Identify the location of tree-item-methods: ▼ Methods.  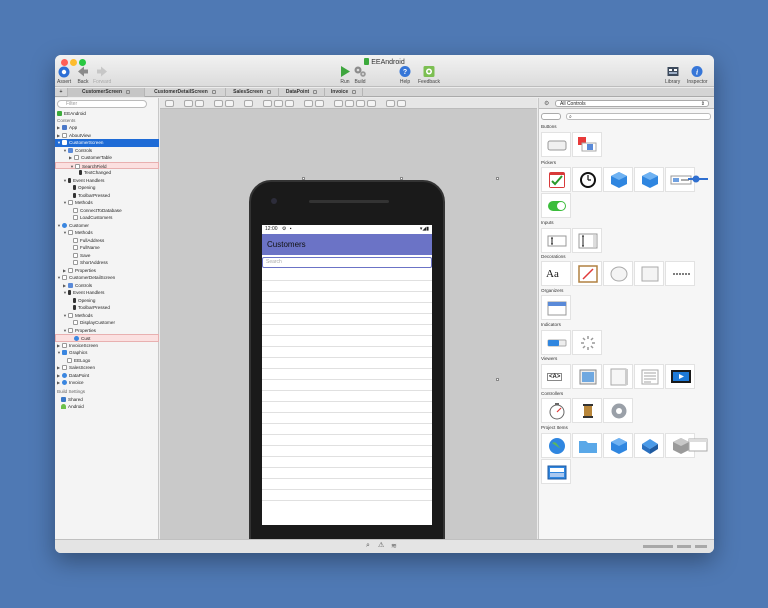
(107, 203).